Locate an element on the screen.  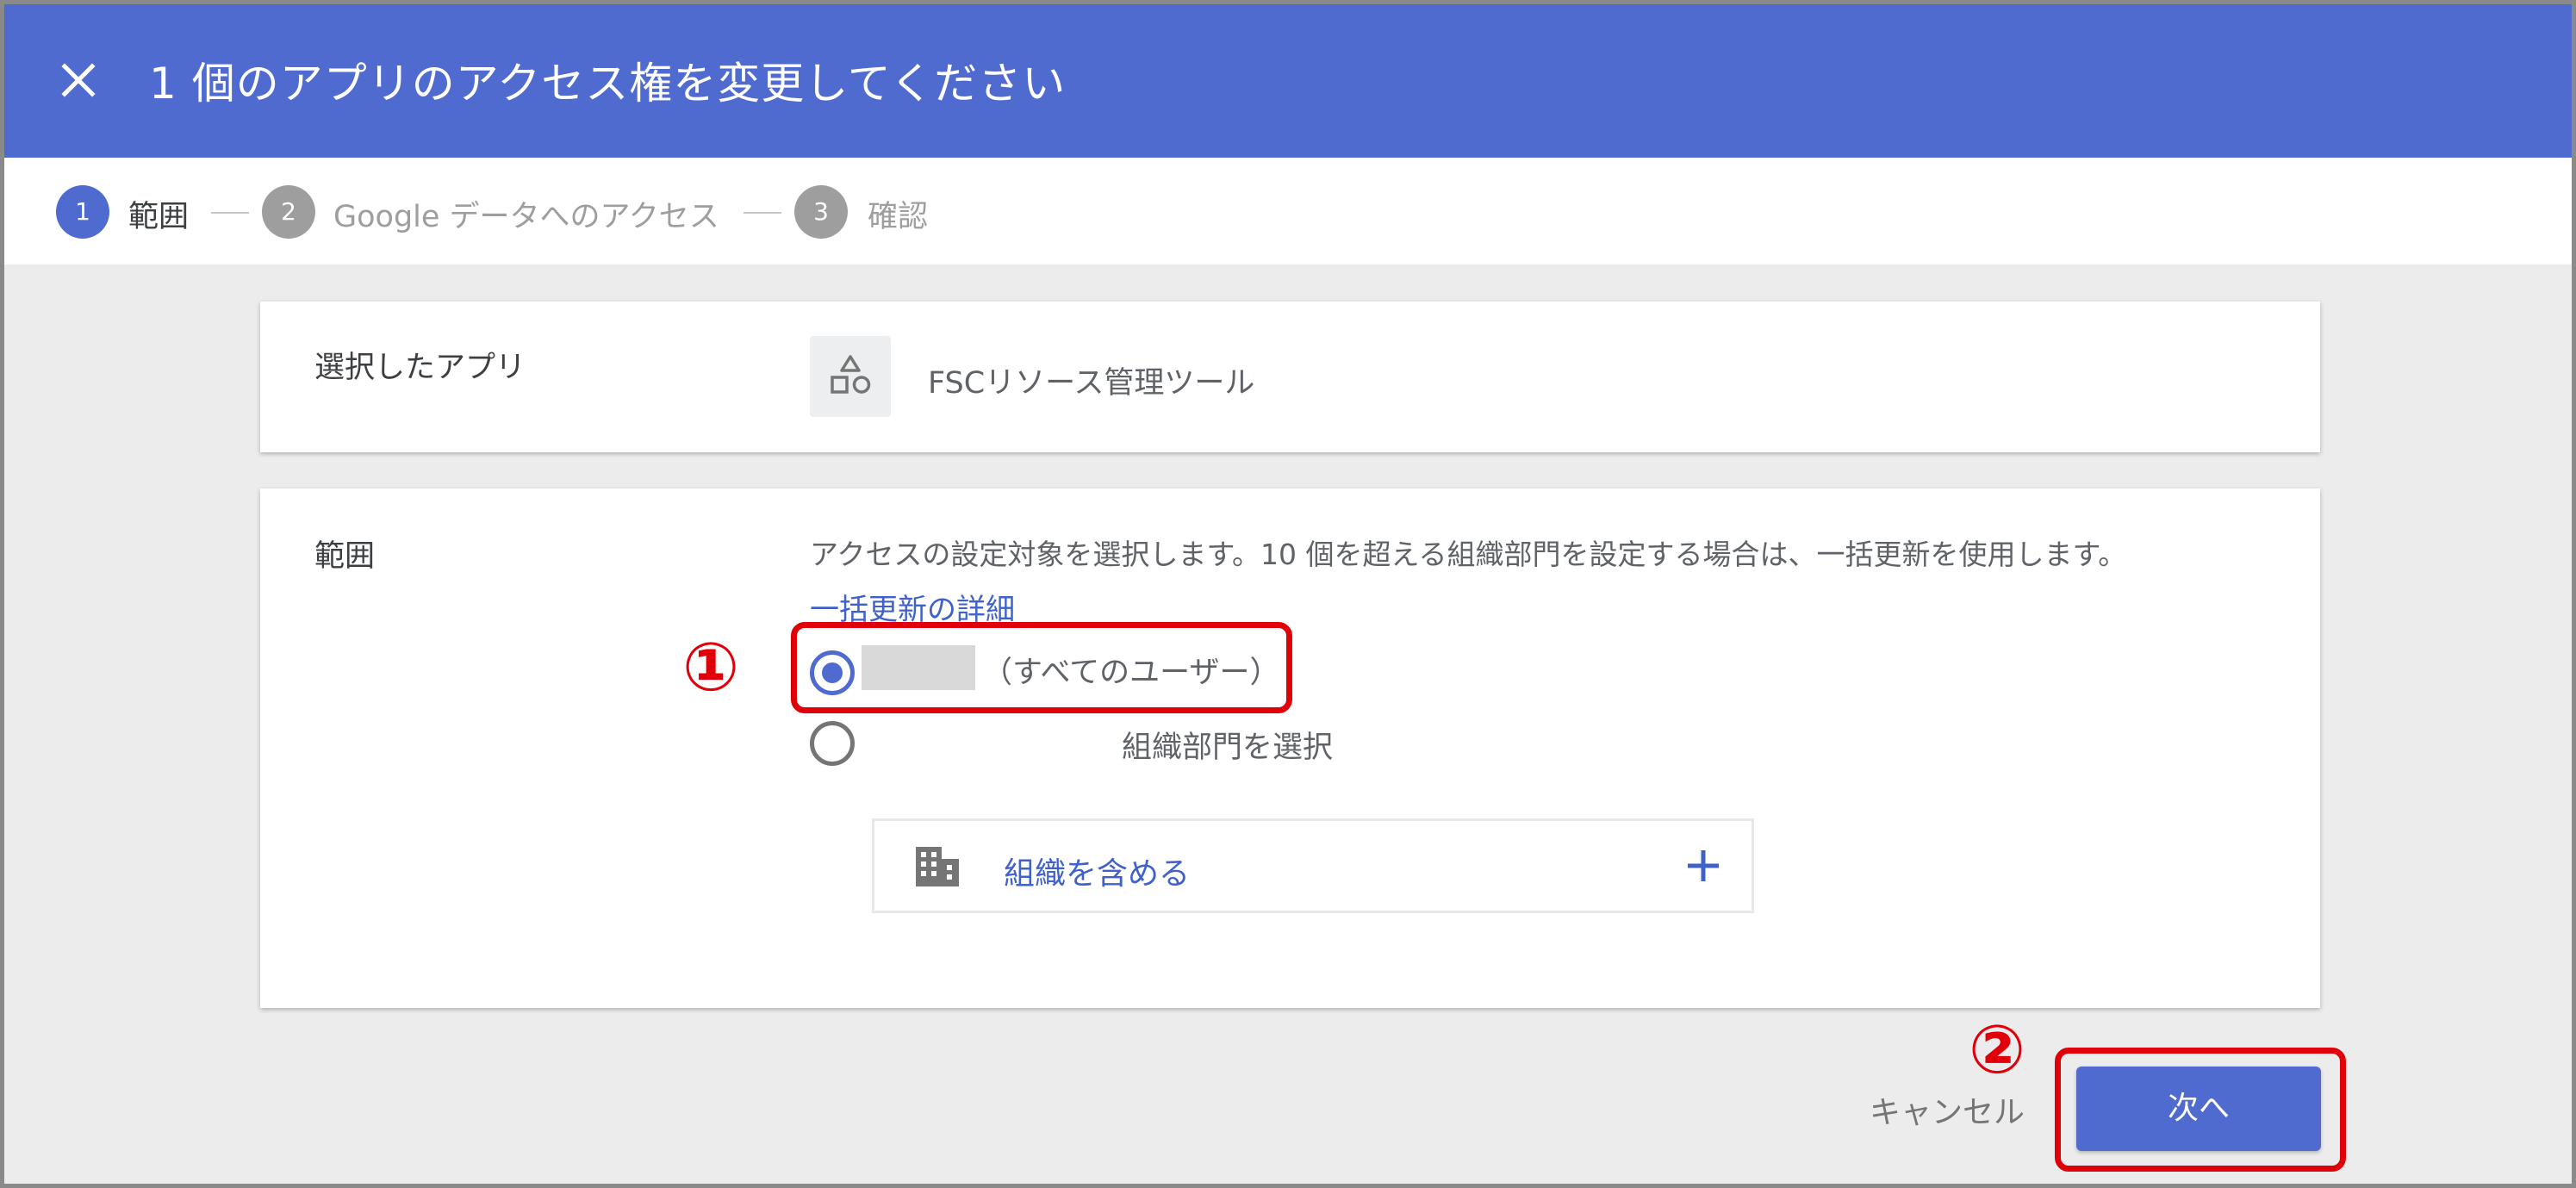
include-org-label: 組織を含める is located at coordinates (1098, 874).